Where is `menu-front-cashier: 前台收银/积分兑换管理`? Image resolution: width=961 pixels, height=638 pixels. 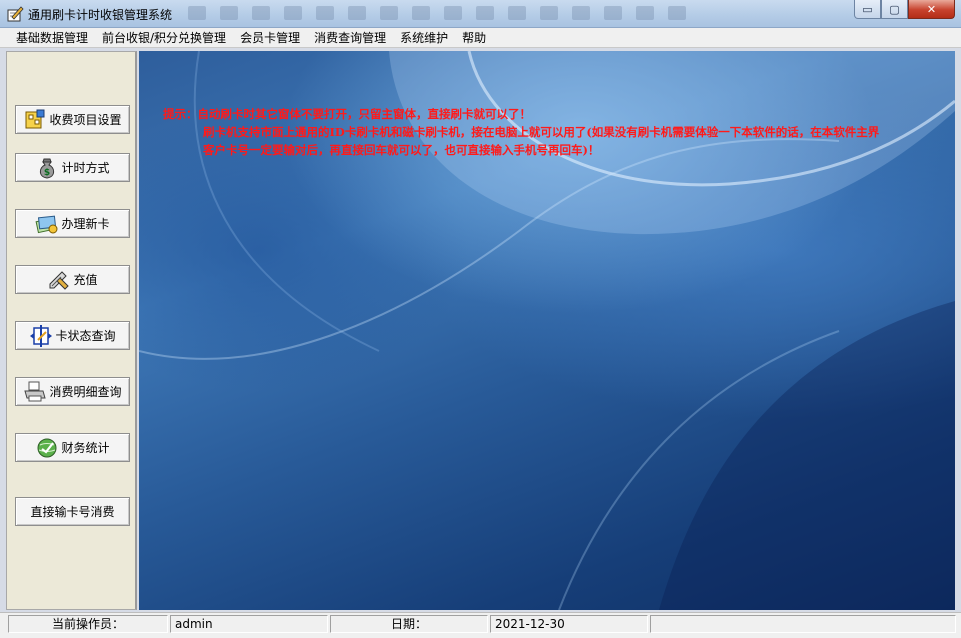
menu-front-cashier: 前台收银/积分兑换管理 is located at coordinates (164, 38).